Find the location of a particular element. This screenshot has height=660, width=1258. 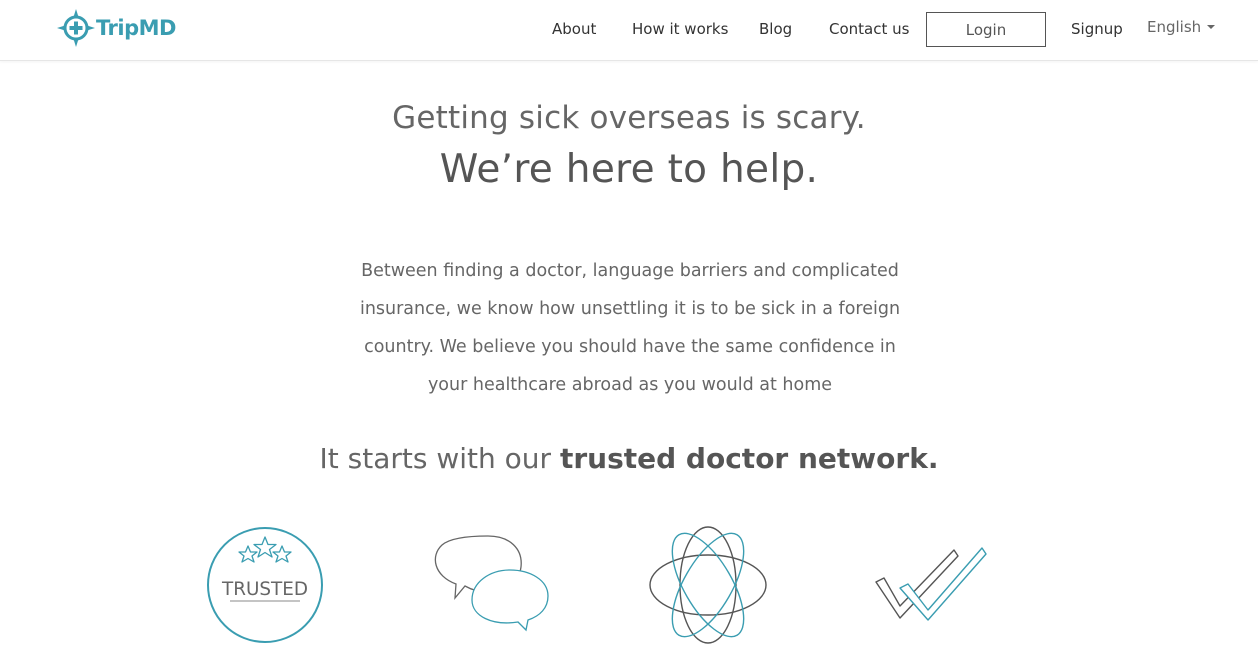

logo-text-trip: Trip is located at coordinates (117, 28).